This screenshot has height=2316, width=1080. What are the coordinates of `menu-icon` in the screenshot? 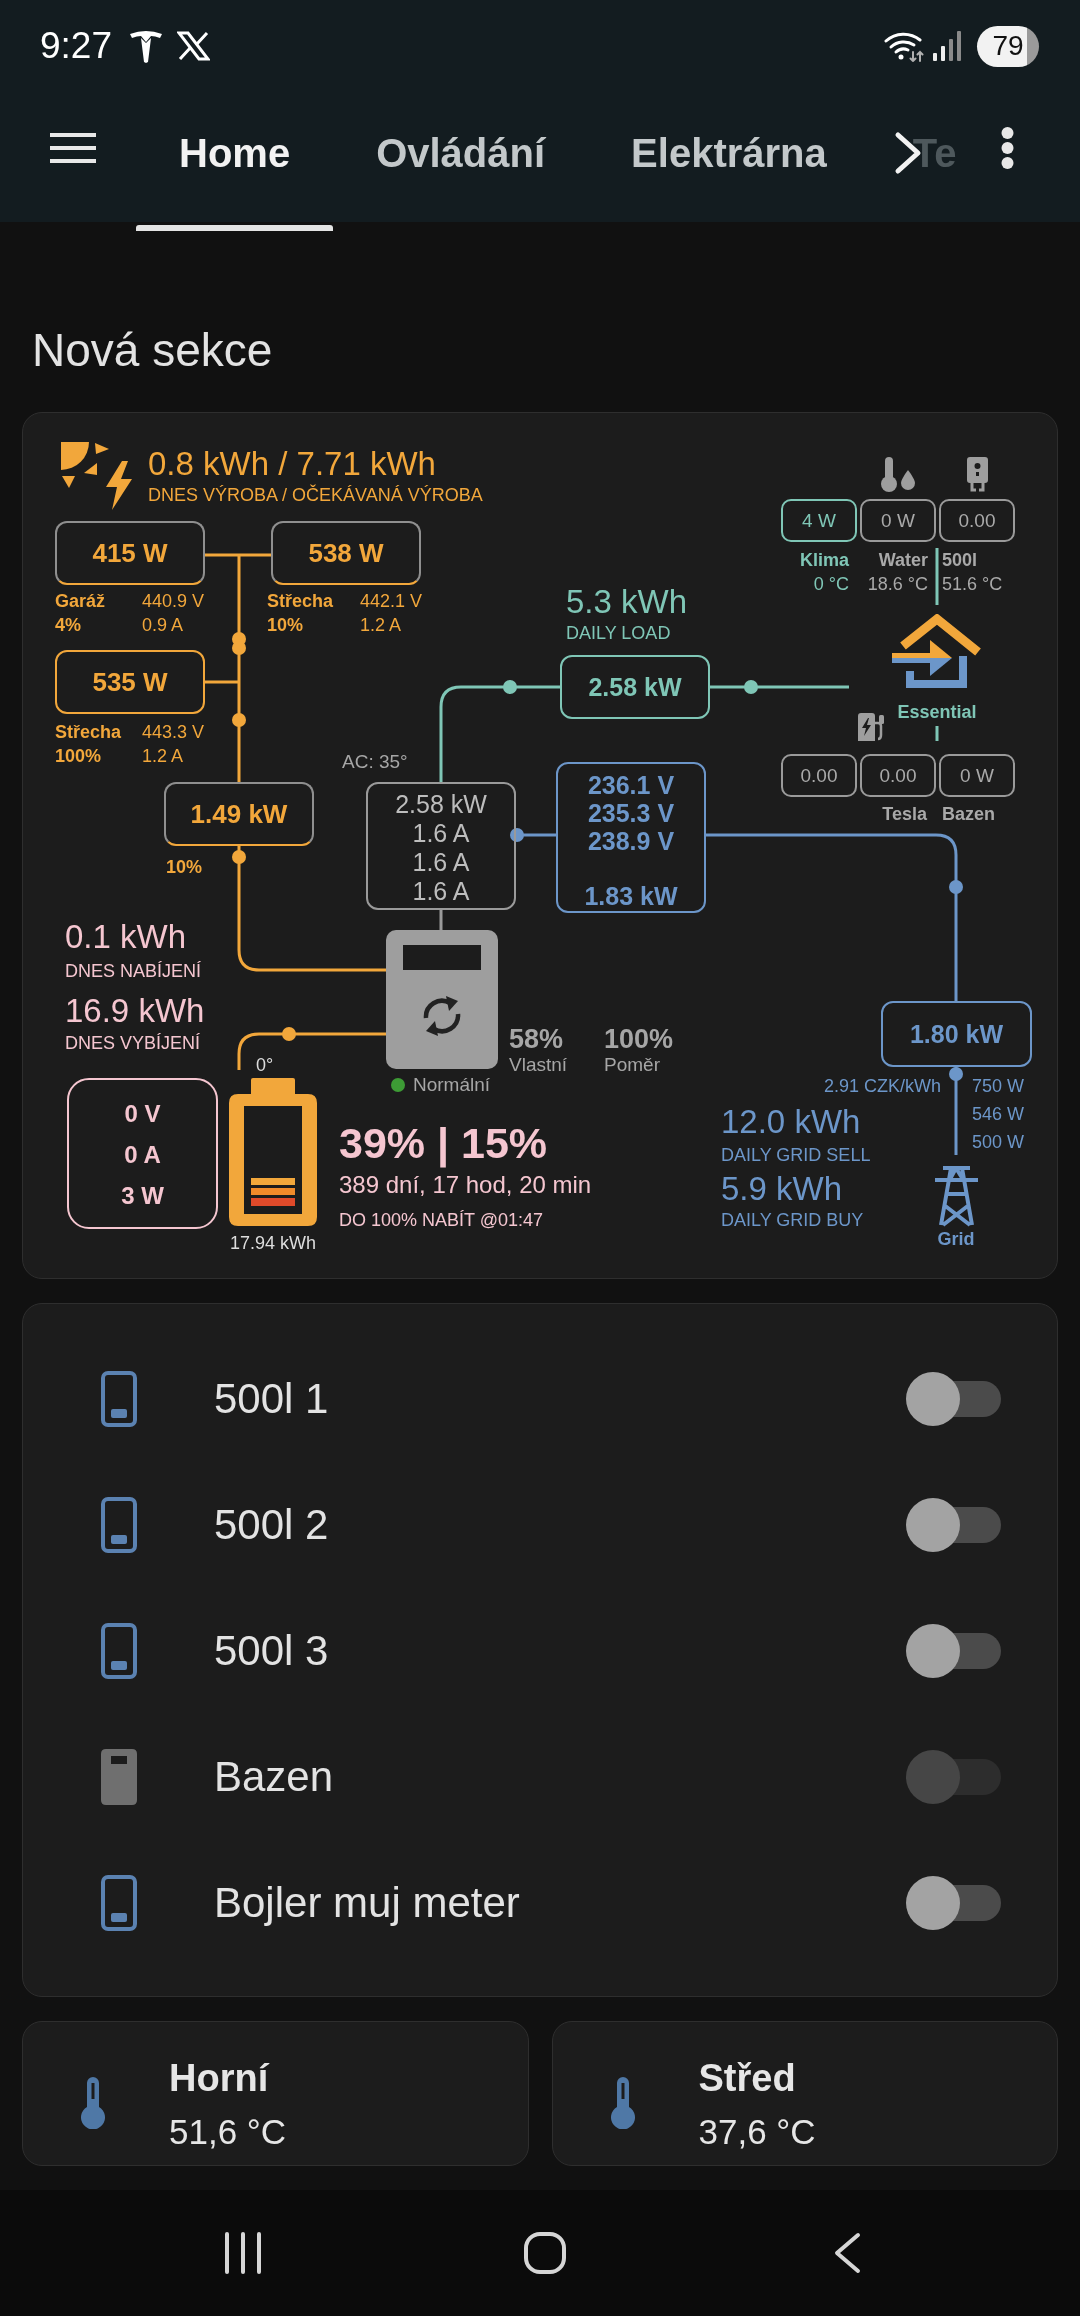 It's located at (73, 148).